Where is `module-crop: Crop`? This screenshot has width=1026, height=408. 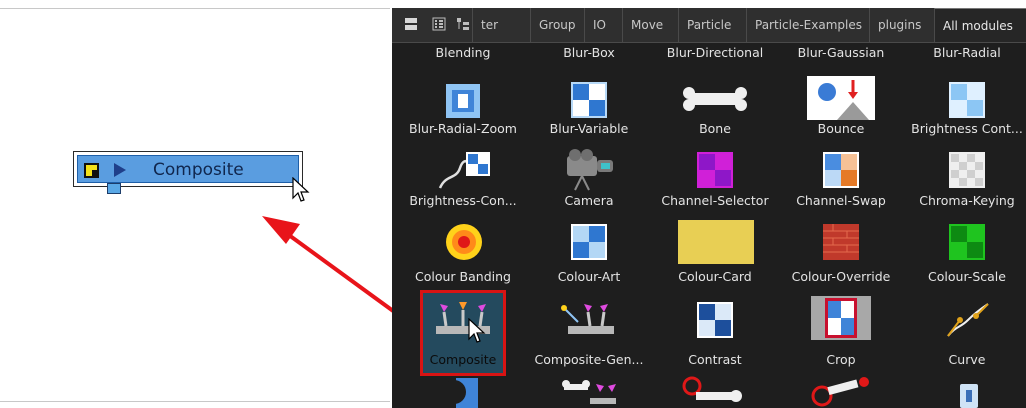
module-crop: Crop is located at coordinates (841, 330).